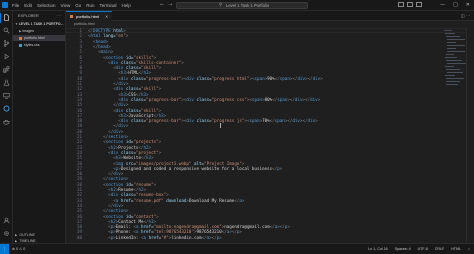 The height and width of the screenshot is (254, 474). What do you see at coordinates (6, 43) in the screenshot?
I see `source-control-icon` at bounding box center [6, 43].